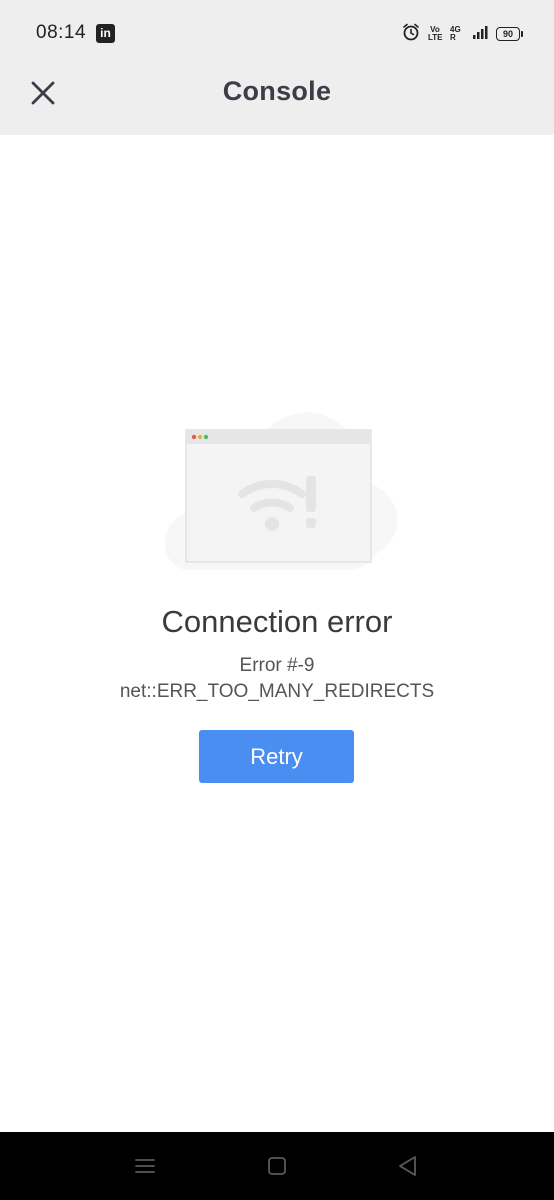 Image resolution: width=554 pixels, height=1200 pixels. Describe the element at coordinates (105, 33) in the screenshot. I see `linkedin-icon: in` at that location.